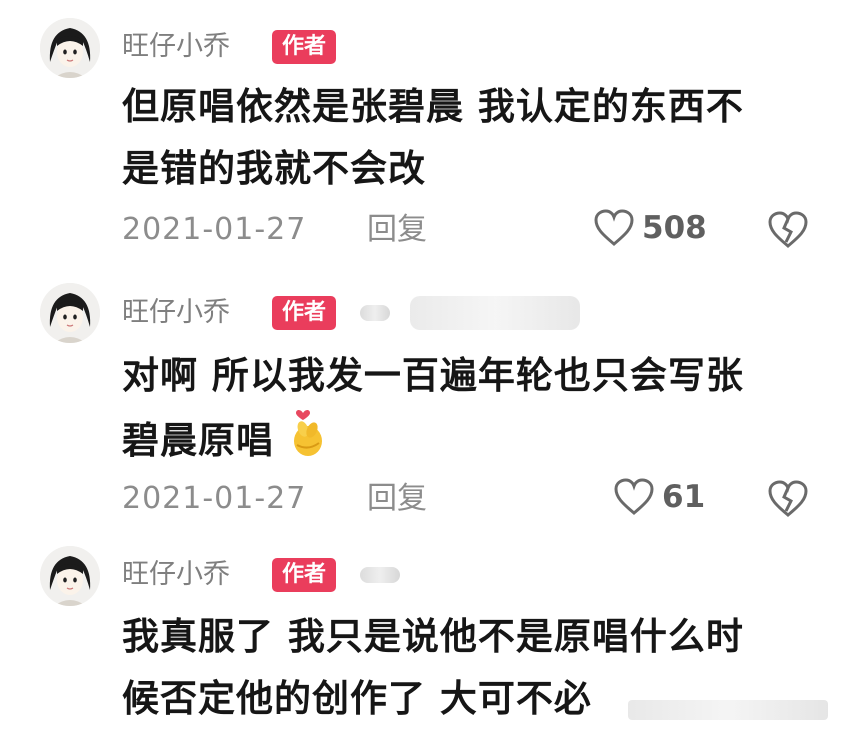 Image resolution: width=844 pixels, height=738 pixels. Describe the element at coordinates (674, 228) in the screenshot. I see `like-count: 508` at that location.